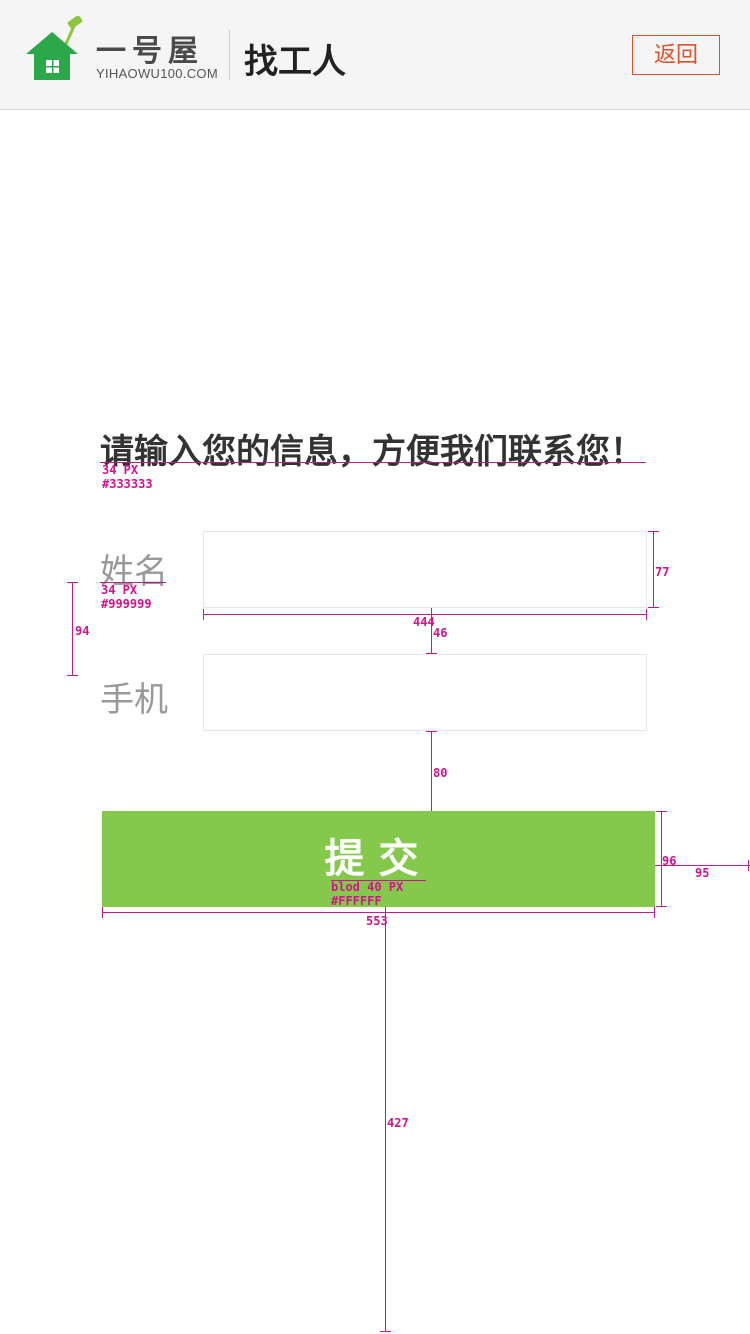 The image size is (750, 1334). I want to click on button-gap-annotation-tick-top, so click(431, 731).